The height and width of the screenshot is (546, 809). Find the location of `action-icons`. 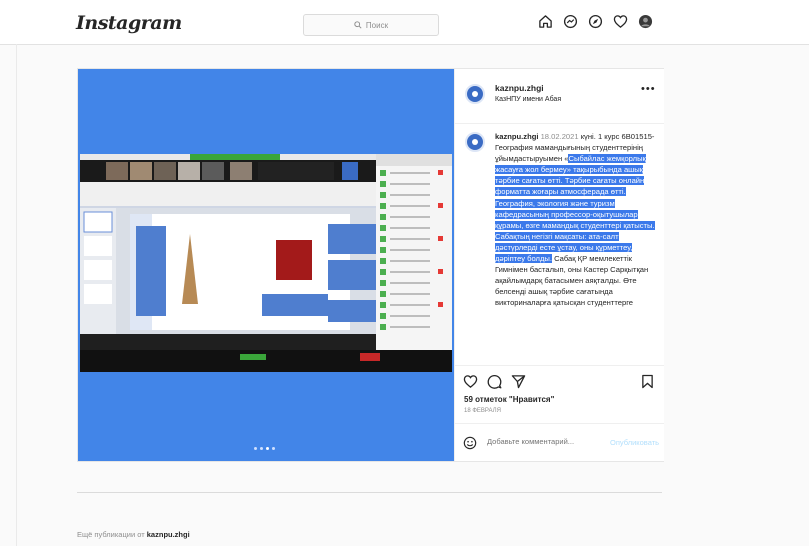

action-icons is located at coordinates (494, 381).